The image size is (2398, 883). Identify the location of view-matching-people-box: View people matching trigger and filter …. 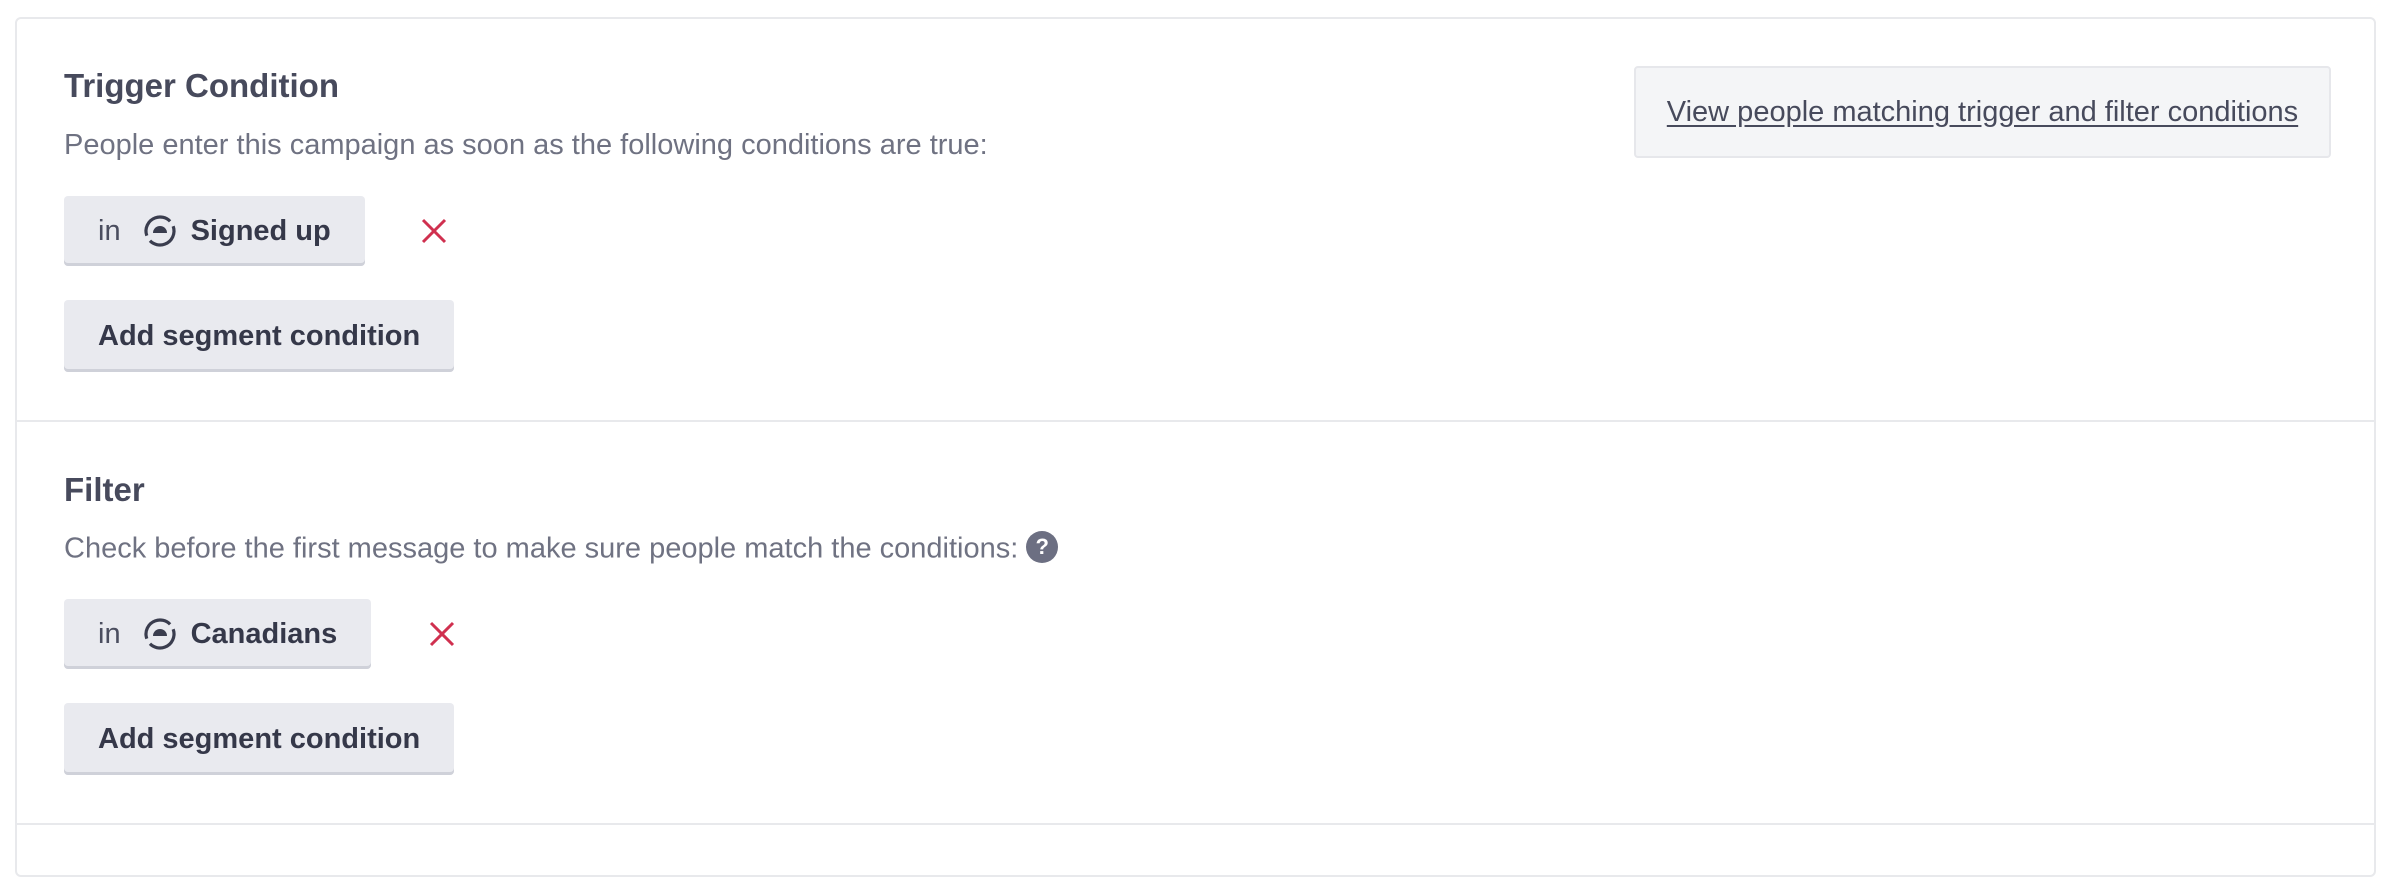
(1982, 112).